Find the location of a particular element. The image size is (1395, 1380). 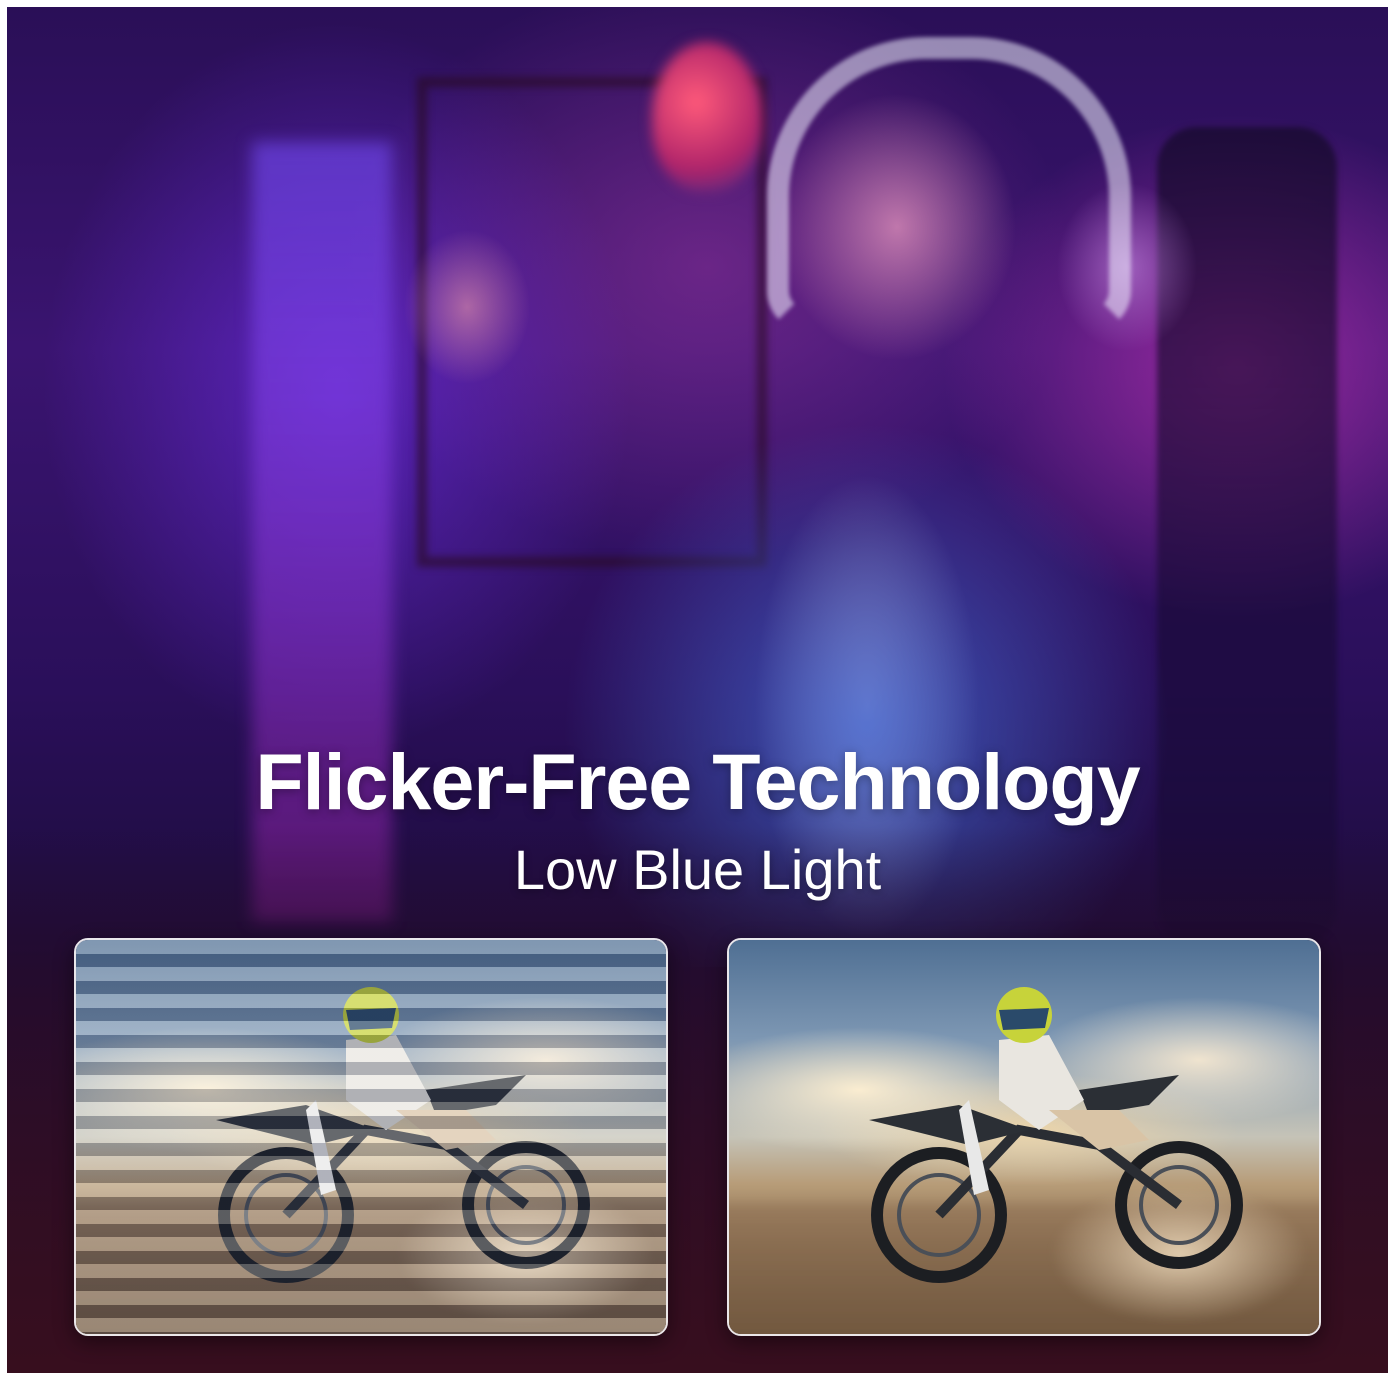

flicker-free-comparison-panel is located at coordinates (1024, 1137).